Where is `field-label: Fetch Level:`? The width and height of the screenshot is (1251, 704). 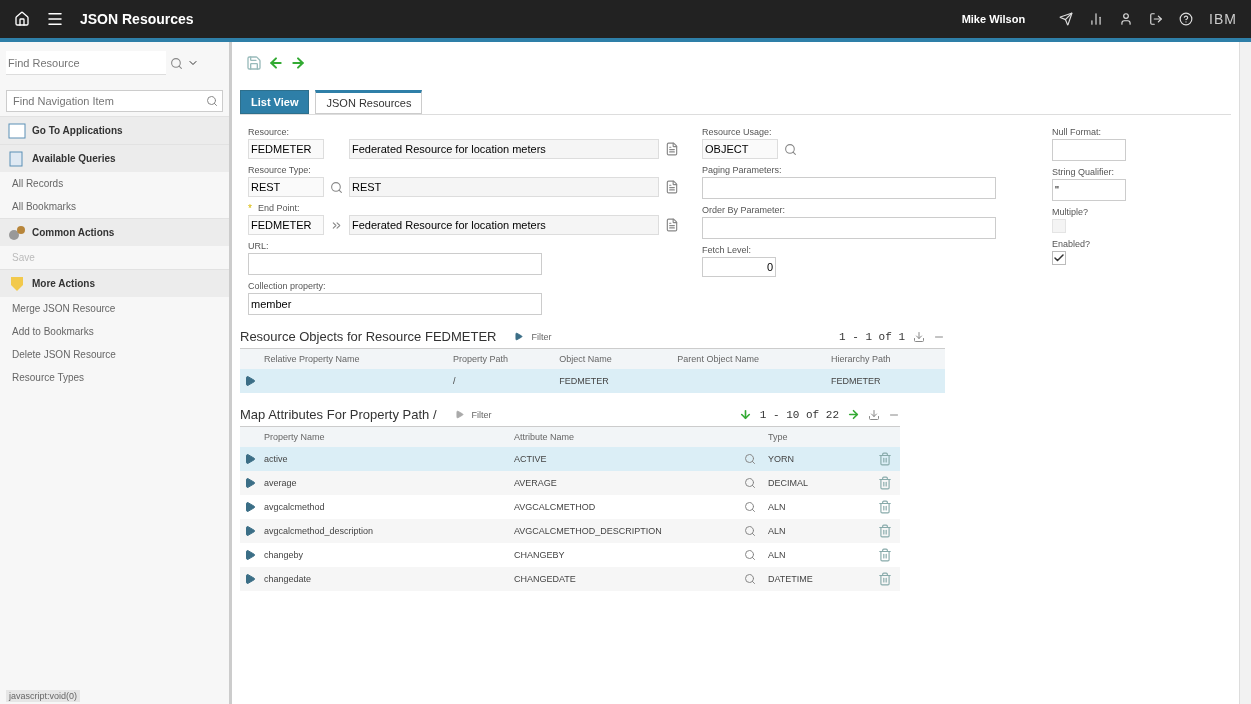 field-label: Fetch Level: is located at coordinates (727, 250).